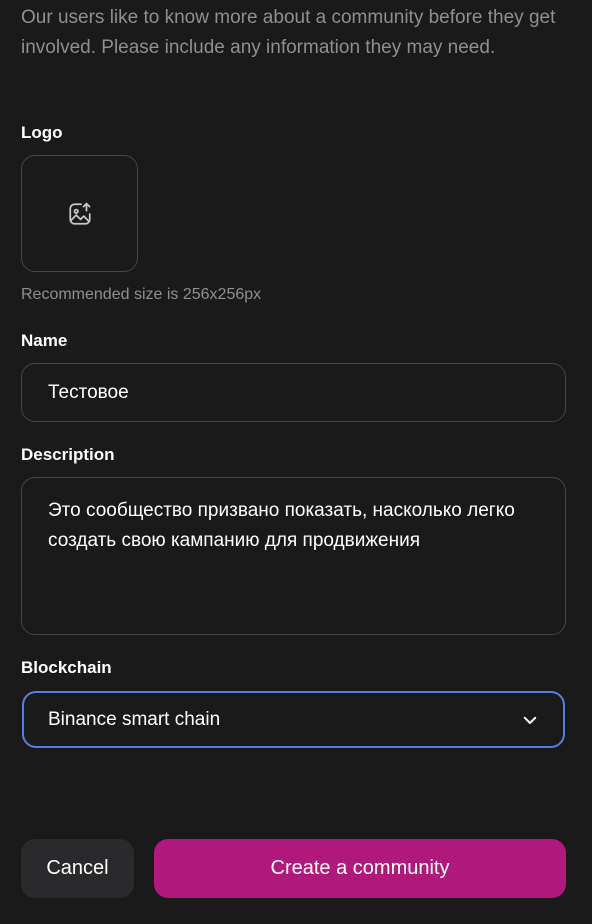  What do you see at coordinates (66, 667) in the screenshot?
I see `blockchain-label: Blockchain` at bounding box center [66, 667].